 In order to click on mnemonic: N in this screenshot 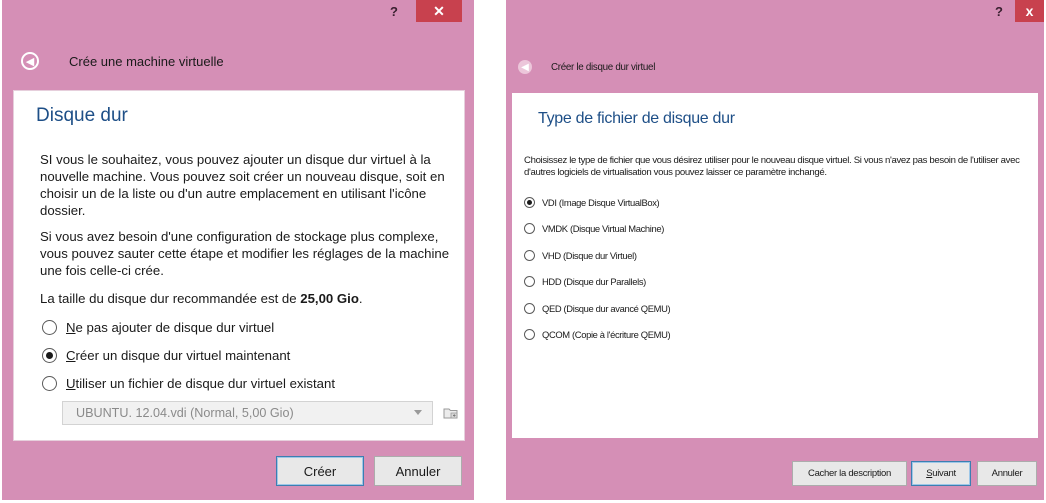, I will do `click(71, 327)`.